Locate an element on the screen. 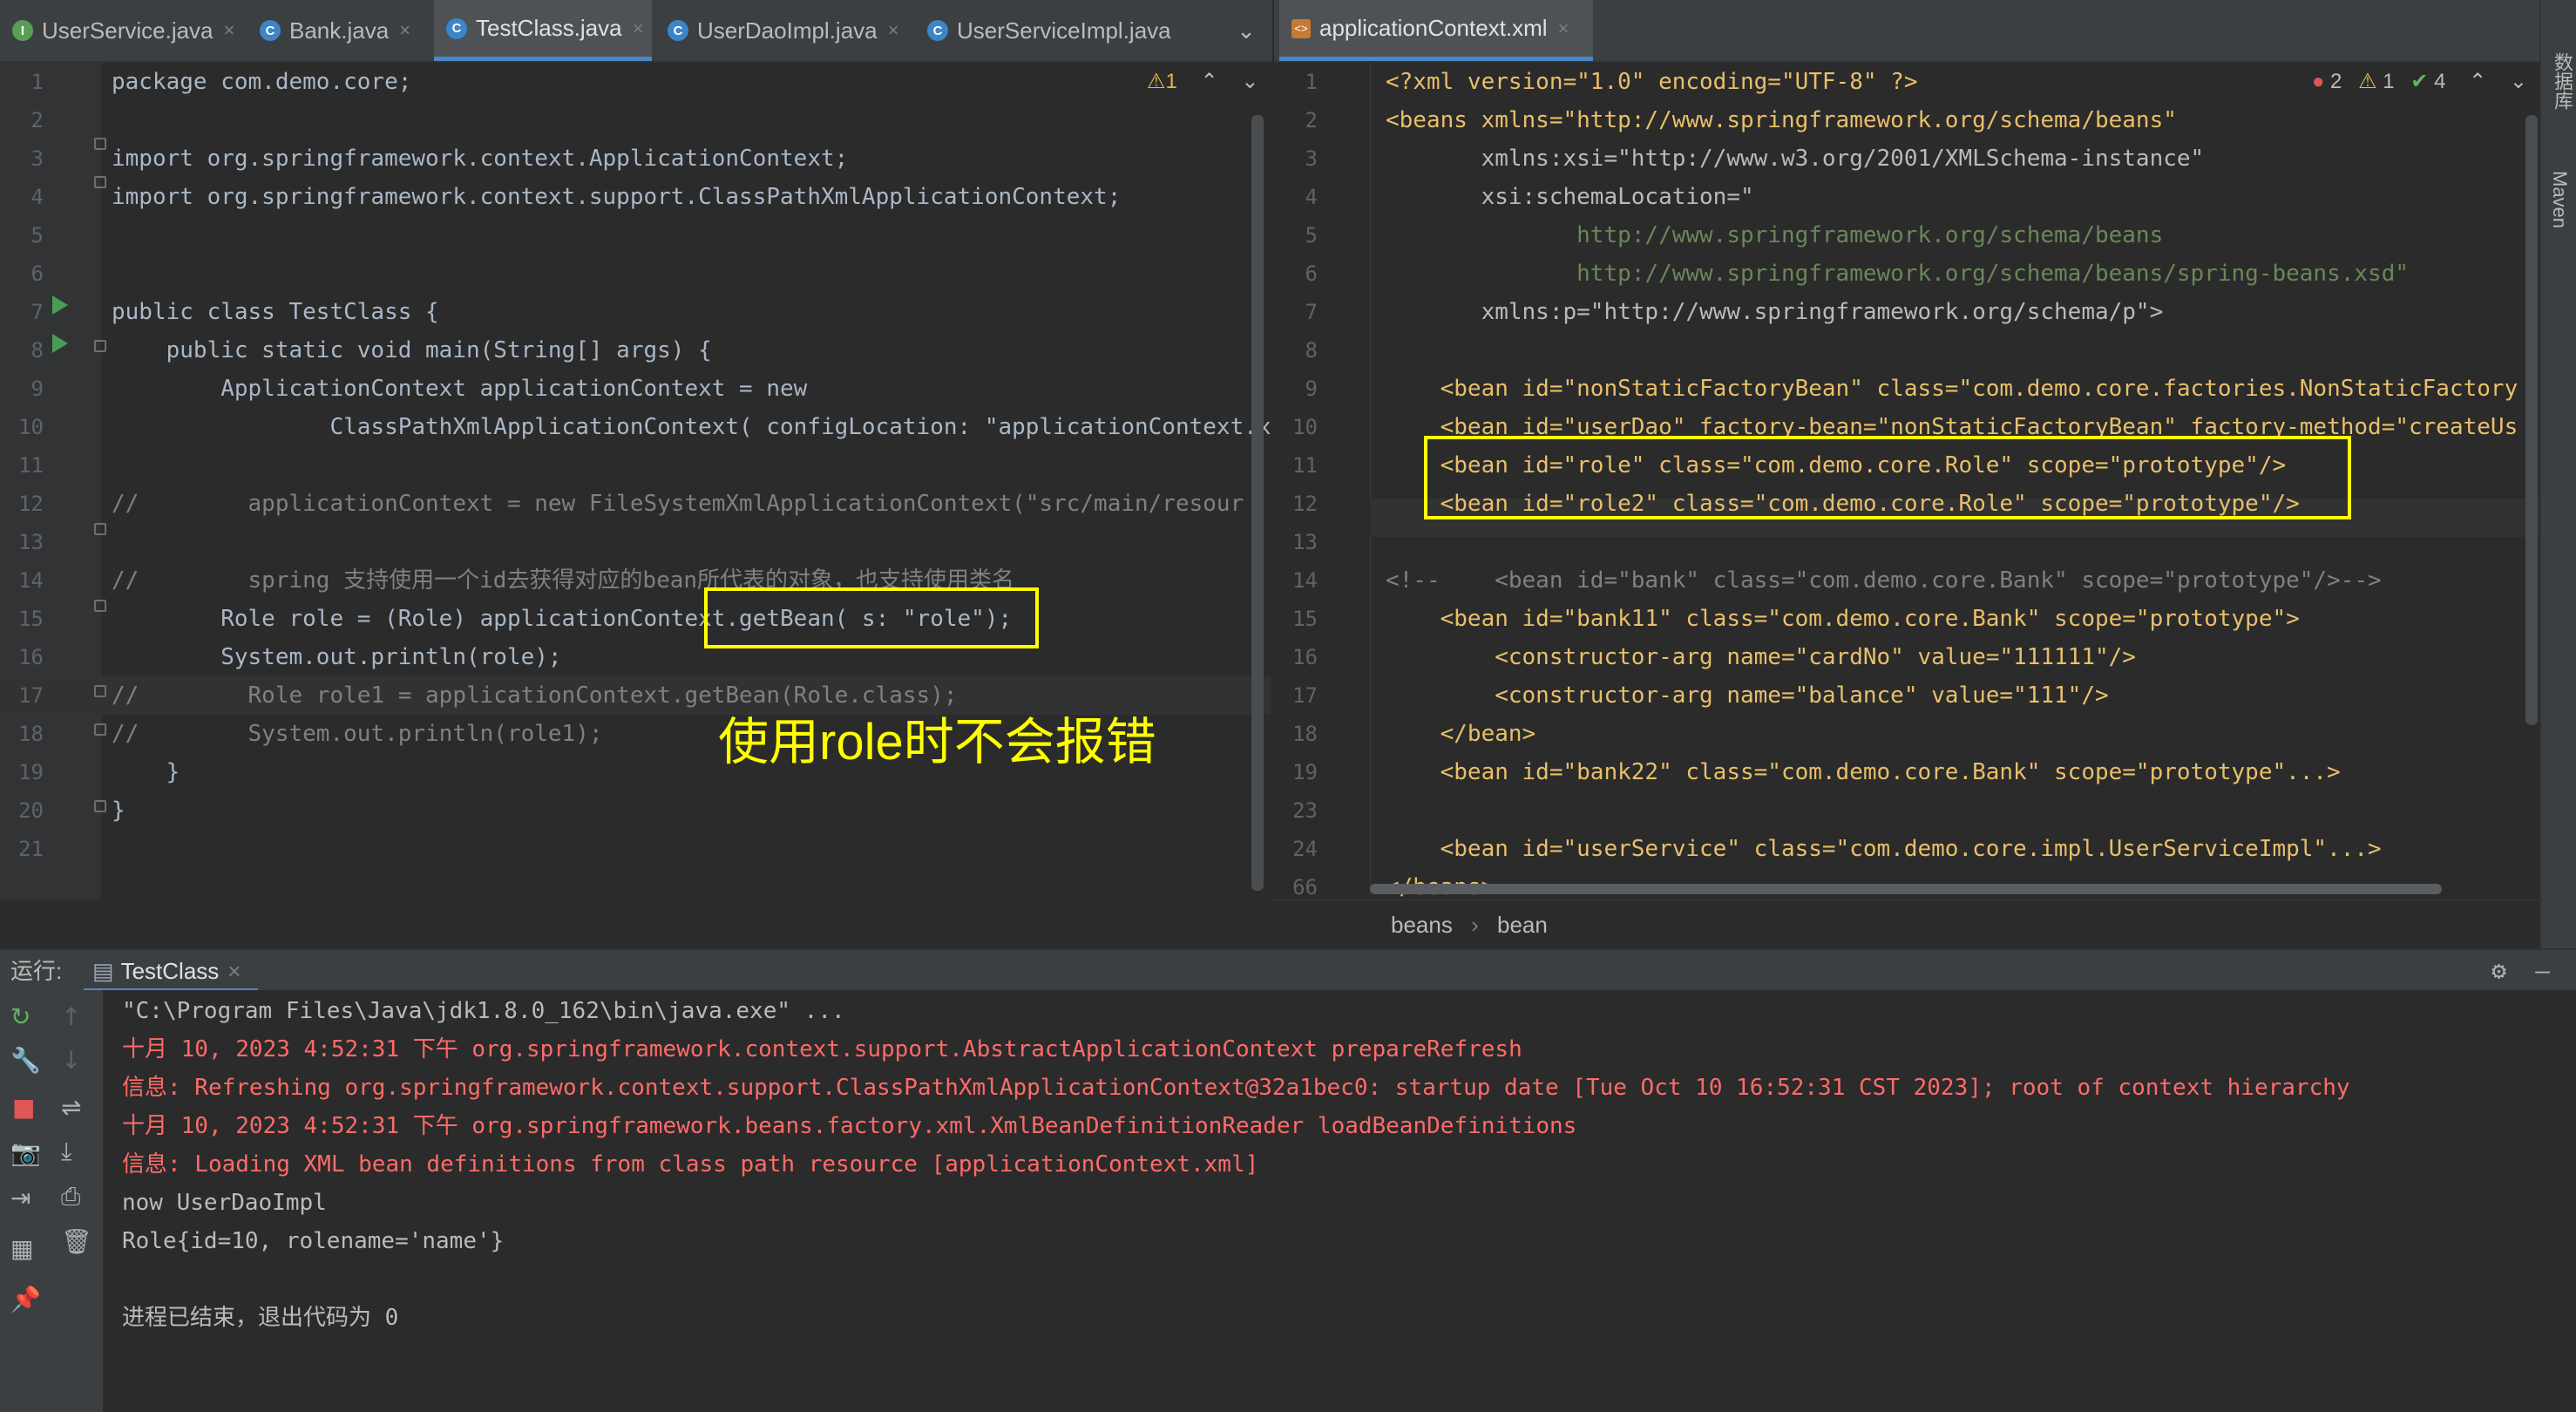 This screenshot has height=1412, width=2576. tabs-dropdown-chevron-icon: ⌄ is located at coordinates (1246, 30).